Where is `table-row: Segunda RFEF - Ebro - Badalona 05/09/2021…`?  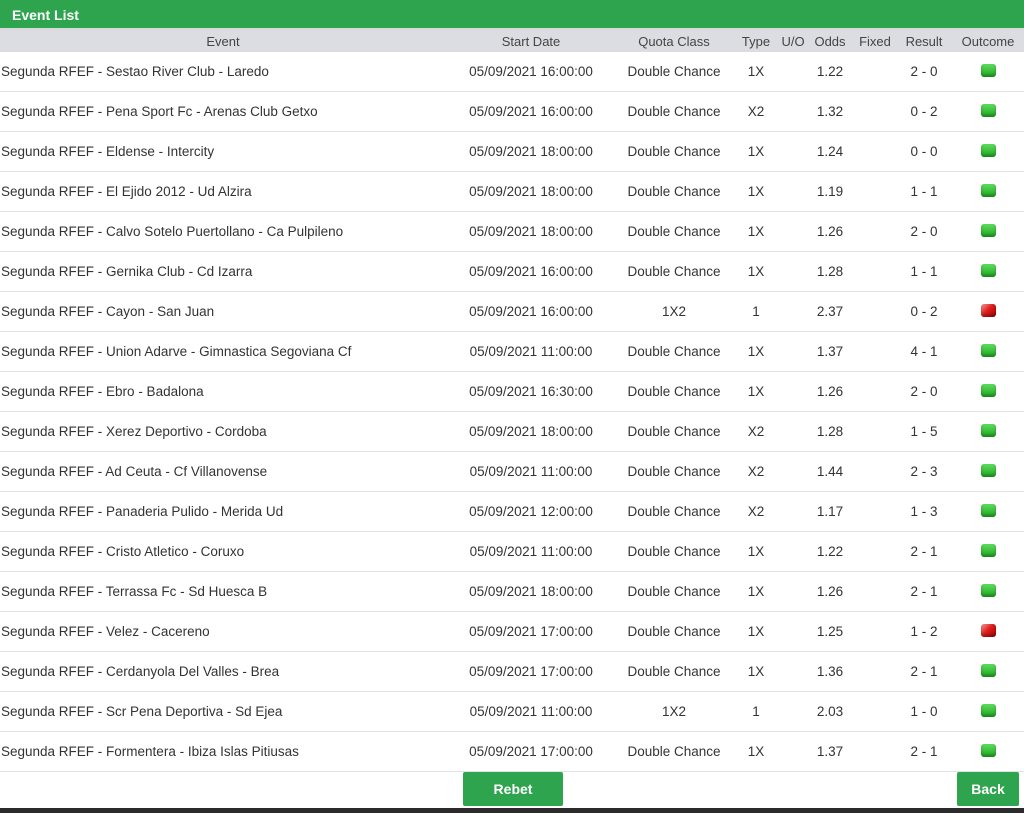
table-row: Segunda RFEF - Ebro - Badalona 05/09/2021… is located at coordinates (512, 391).